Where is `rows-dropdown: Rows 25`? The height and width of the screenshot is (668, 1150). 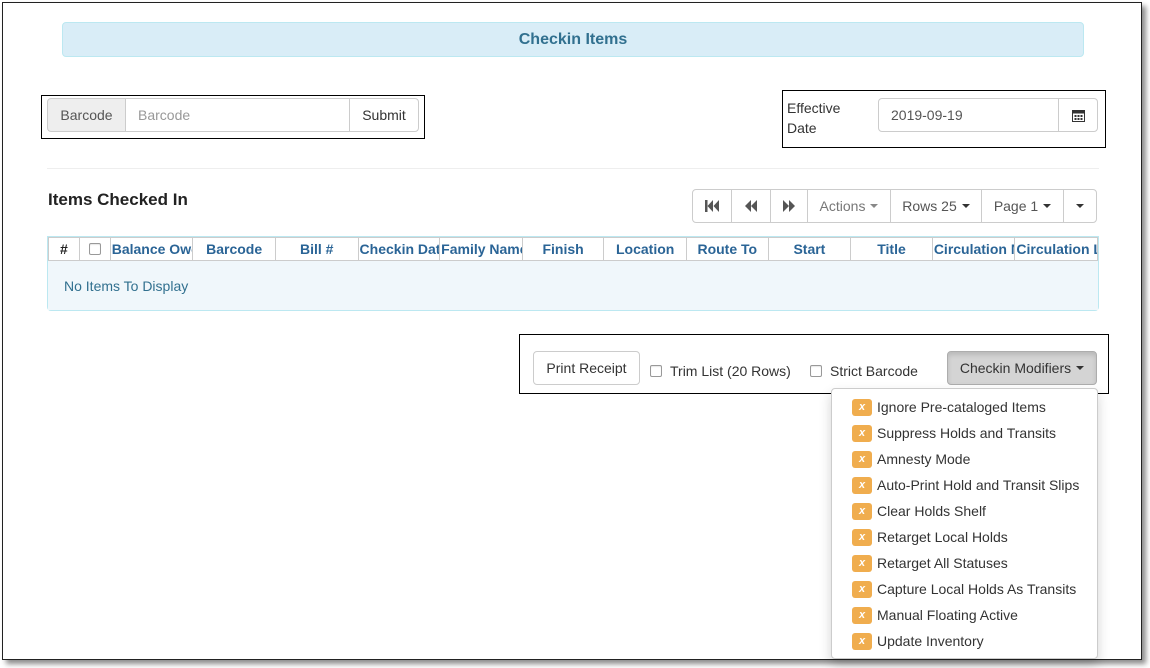 rows-dropdown: Rows 25 is located at coordinates (936, 206).